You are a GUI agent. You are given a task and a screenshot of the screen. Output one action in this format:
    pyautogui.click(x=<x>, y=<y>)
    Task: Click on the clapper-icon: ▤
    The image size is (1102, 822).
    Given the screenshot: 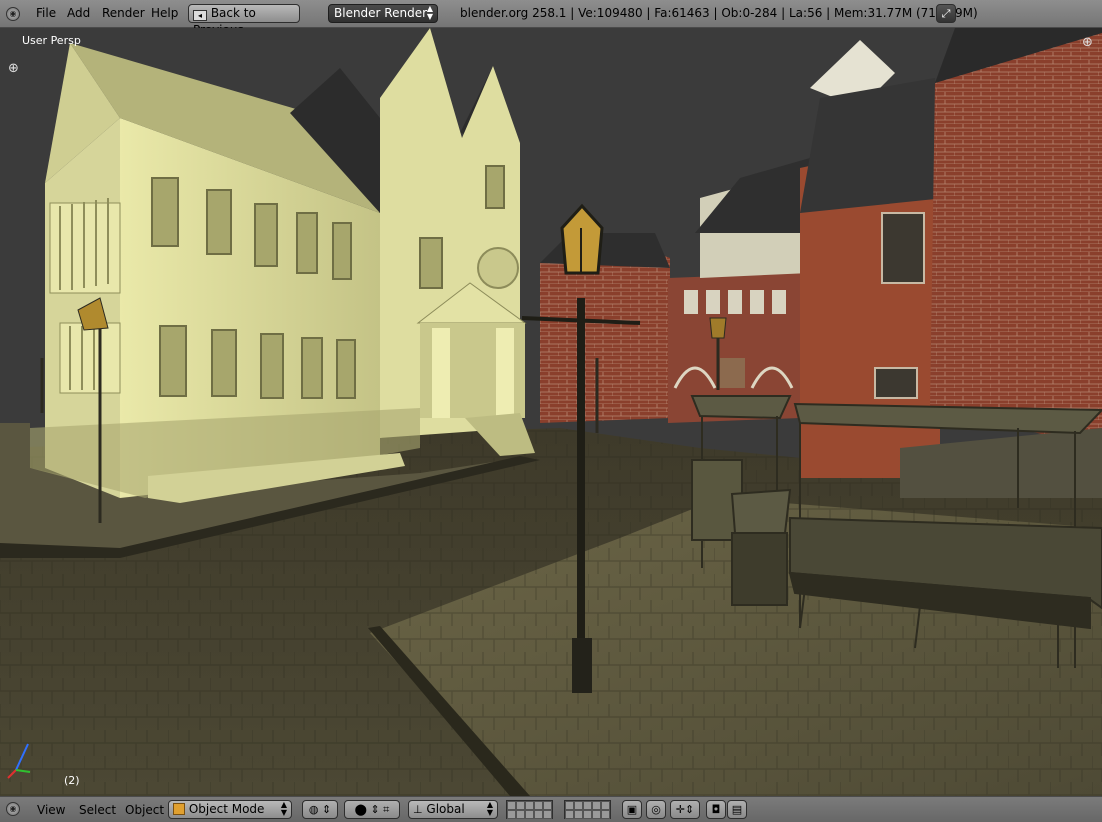 What is the action you would take?
    pyautogui.click(x=737, y=809)
    